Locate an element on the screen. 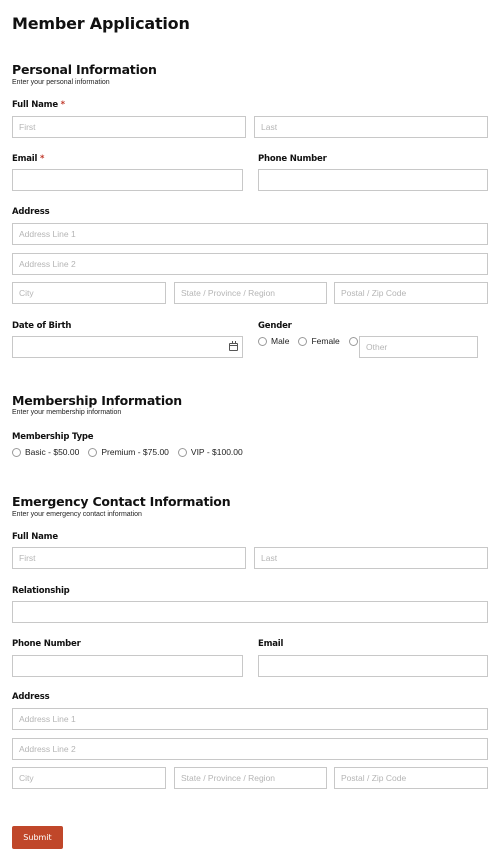  first-name-input is located at coordinates (129, 127).